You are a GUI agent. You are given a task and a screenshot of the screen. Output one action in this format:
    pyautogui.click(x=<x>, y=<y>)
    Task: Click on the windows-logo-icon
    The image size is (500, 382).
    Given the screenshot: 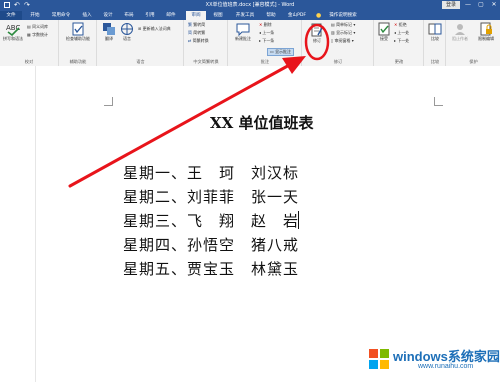 What is the action you would take?
    pyautogui.click(x=379, y=359)
    